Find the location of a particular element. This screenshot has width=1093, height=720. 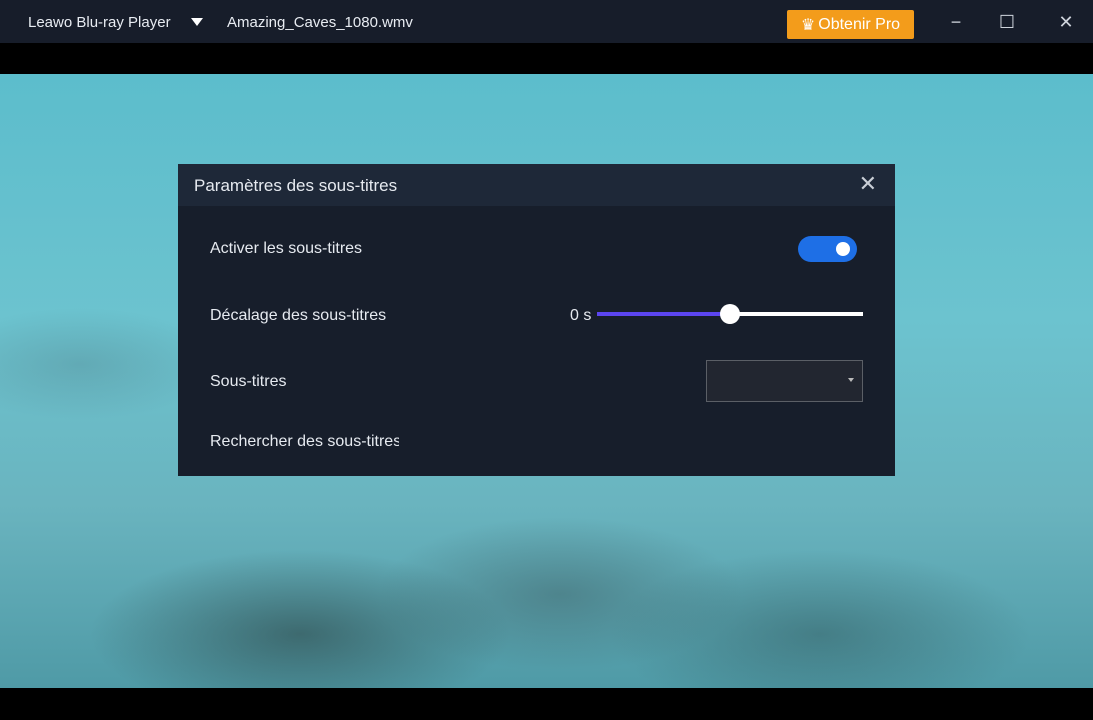

dialog-title: Paramètres des sous-titres is located at coordinates (296, 185).